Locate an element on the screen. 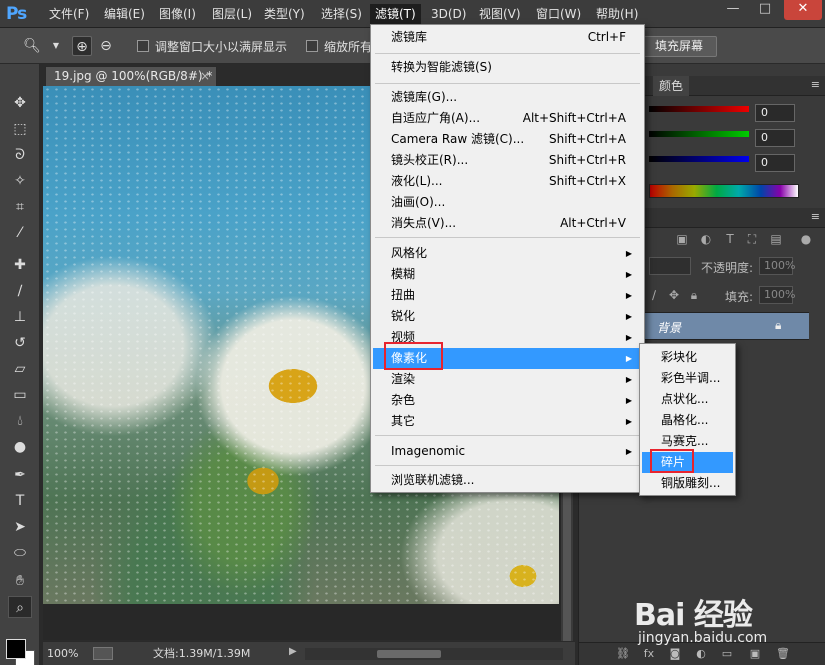  menu-separator is located at coordinates (507, 83).